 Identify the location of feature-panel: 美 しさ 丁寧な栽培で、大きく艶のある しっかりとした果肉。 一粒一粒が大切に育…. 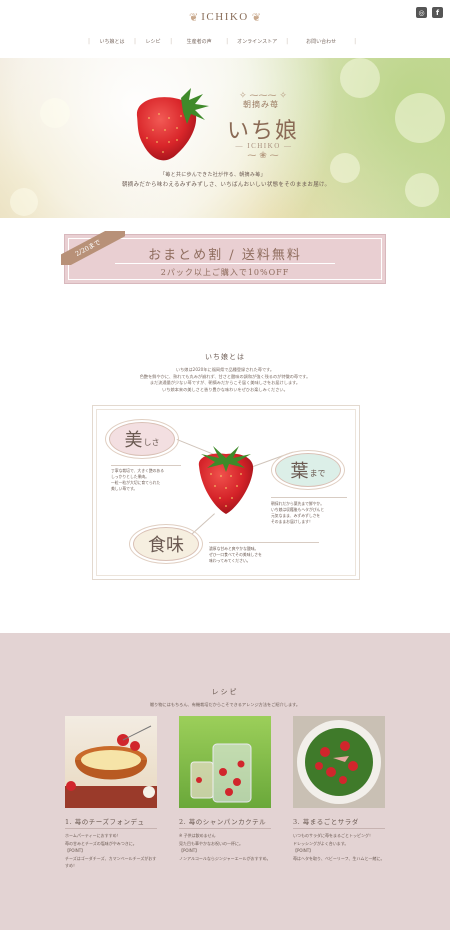
(226, 492).